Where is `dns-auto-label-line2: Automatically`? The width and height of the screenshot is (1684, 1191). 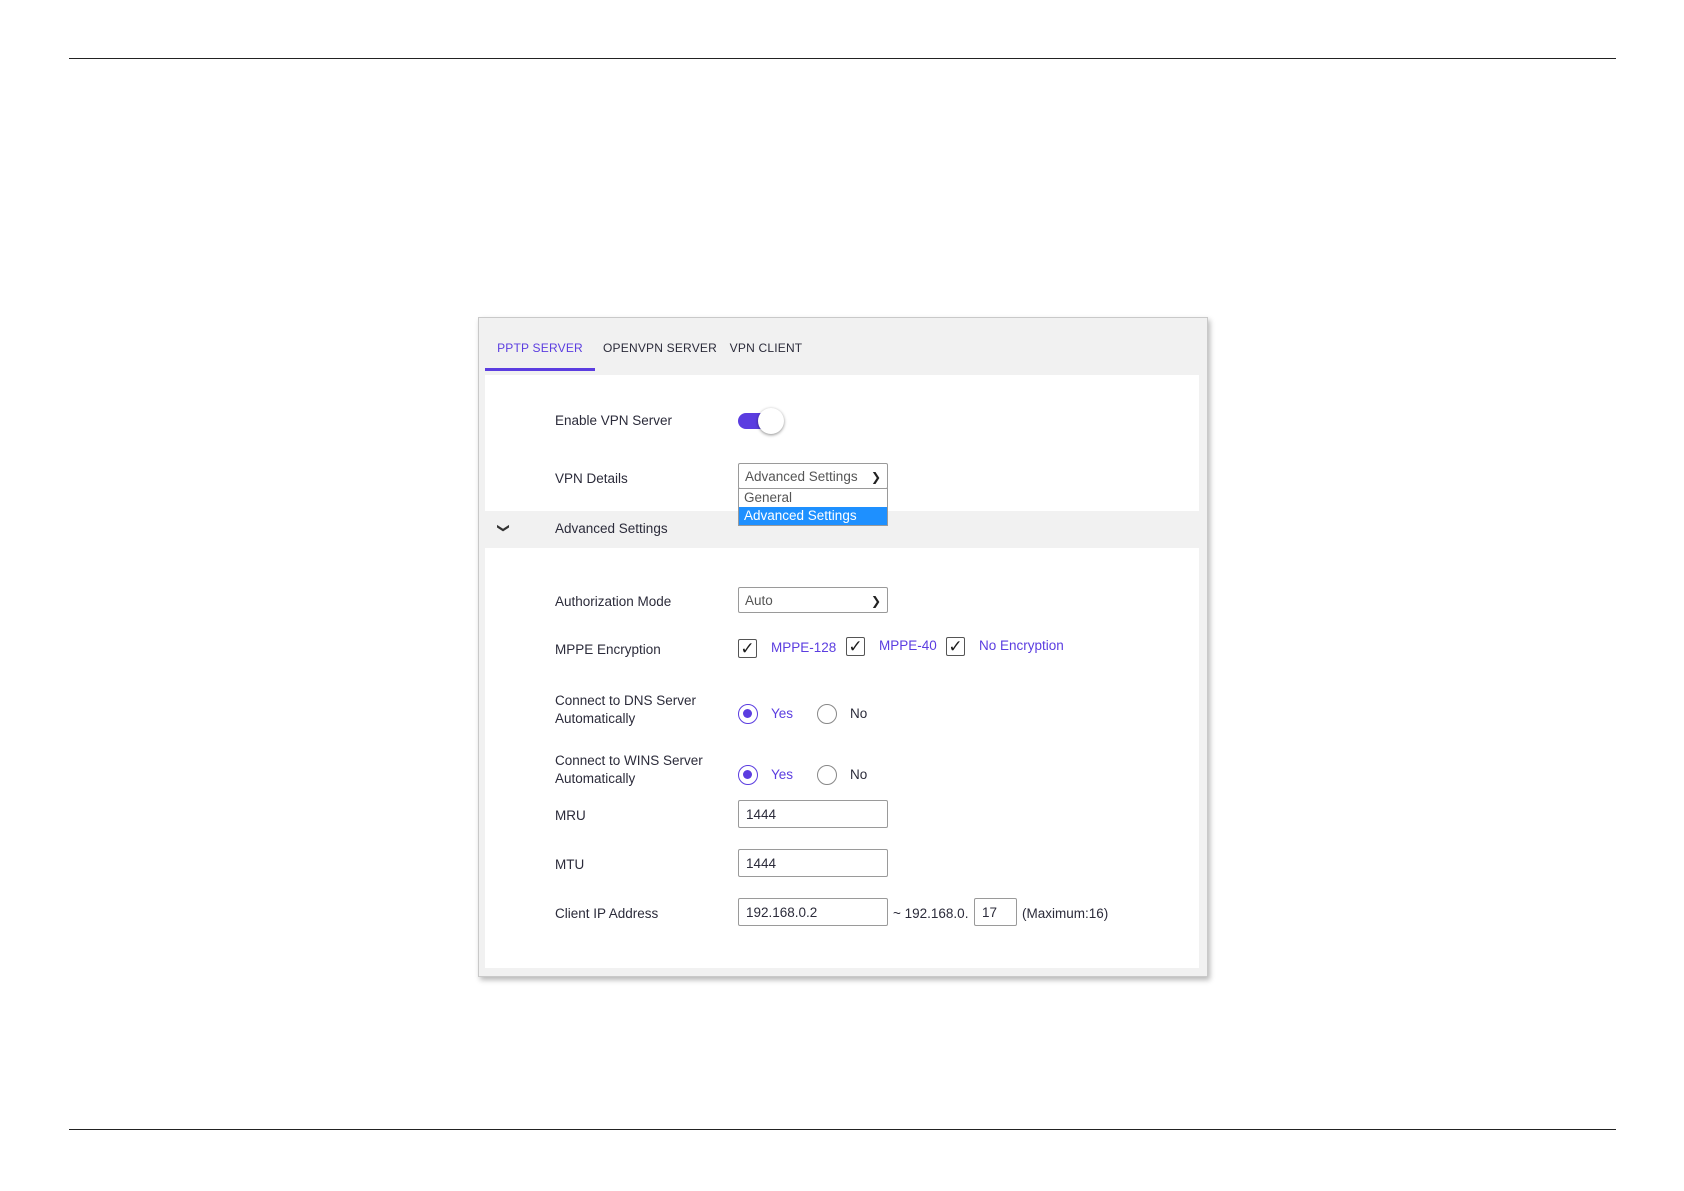
dns-auto-label-line2: Automatically is located at coordinates (595, 718).